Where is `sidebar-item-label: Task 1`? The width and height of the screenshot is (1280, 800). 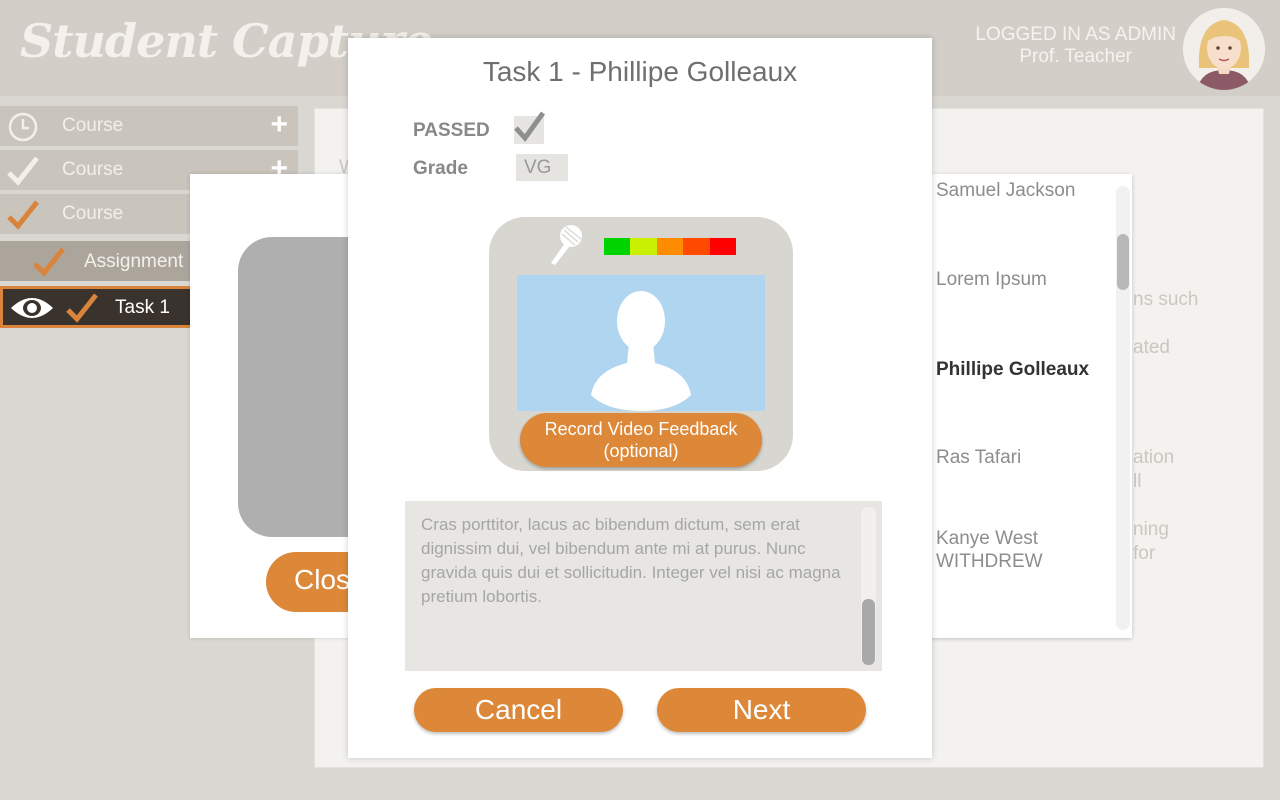
sidebar-item-label: Task 1 is located at coordinates (142, 307).